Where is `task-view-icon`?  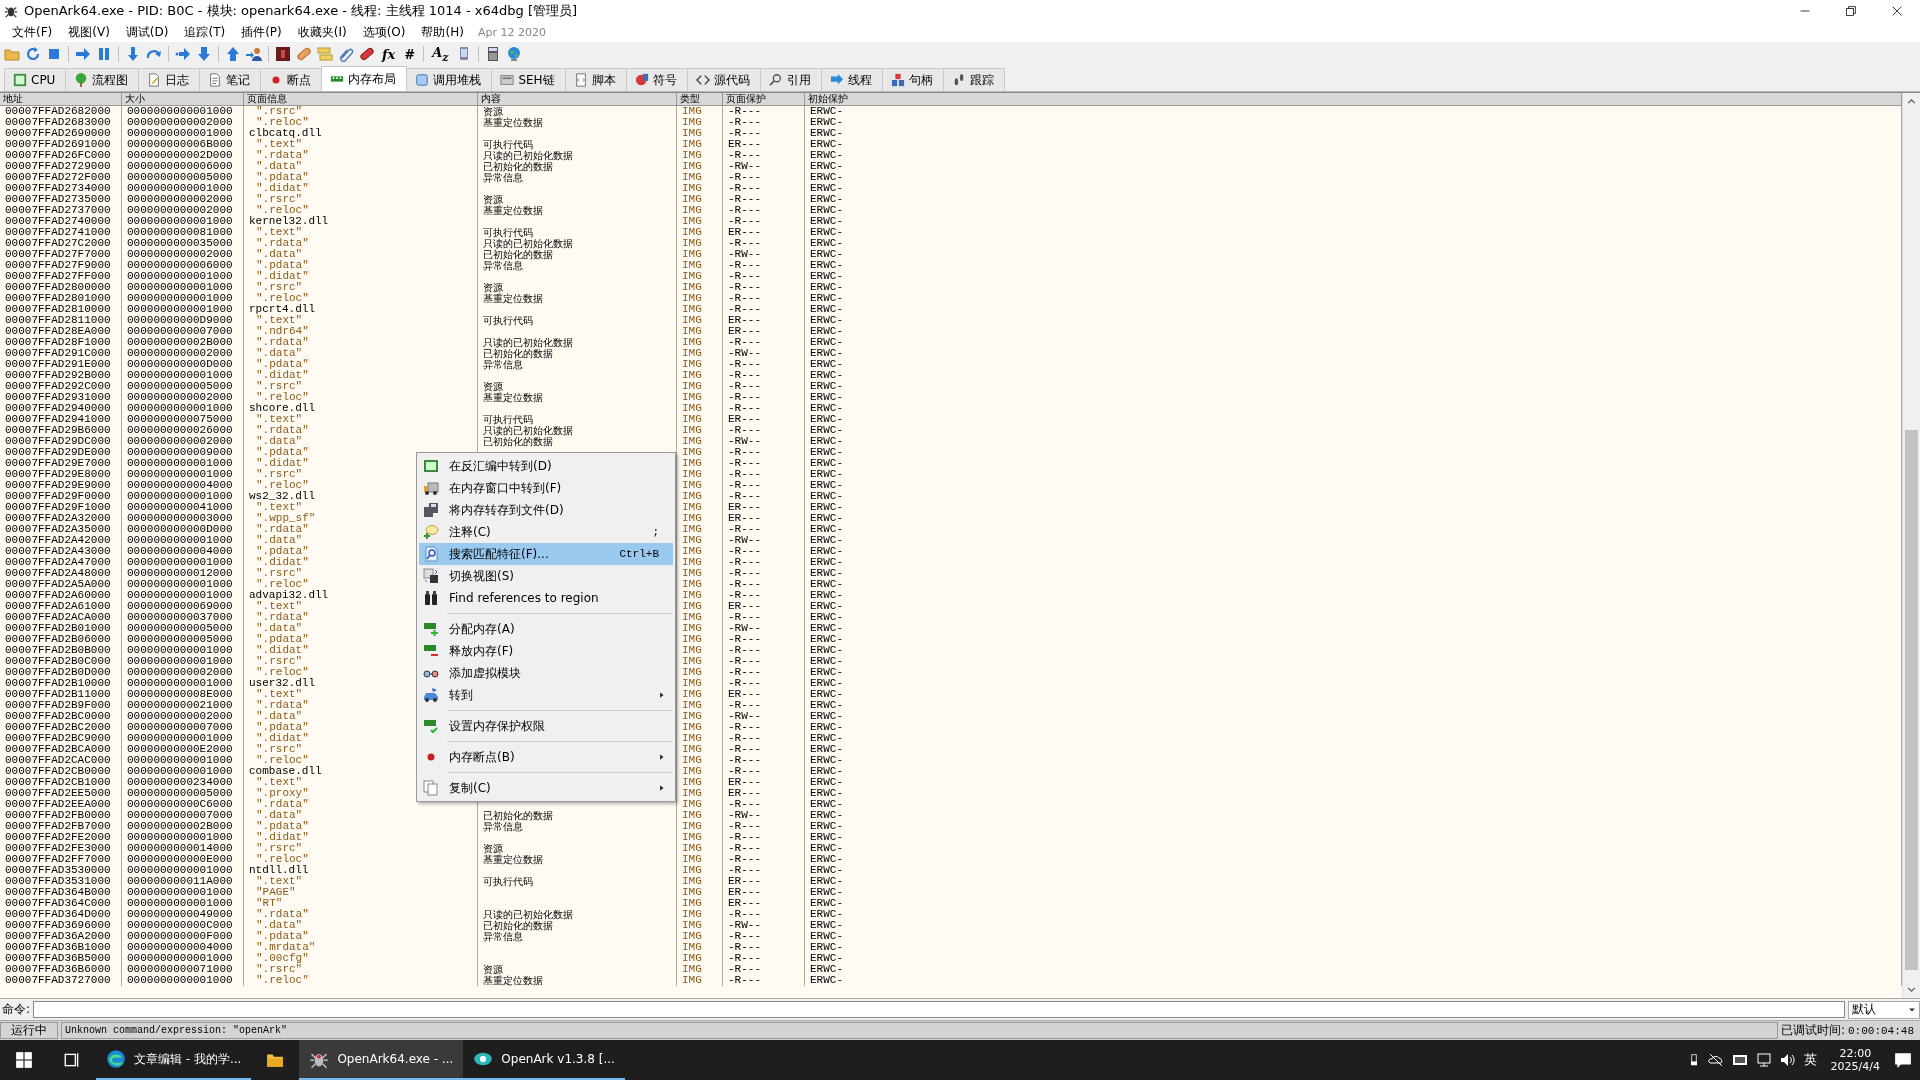 task-view-icon is located at coordinates (72, 1060).